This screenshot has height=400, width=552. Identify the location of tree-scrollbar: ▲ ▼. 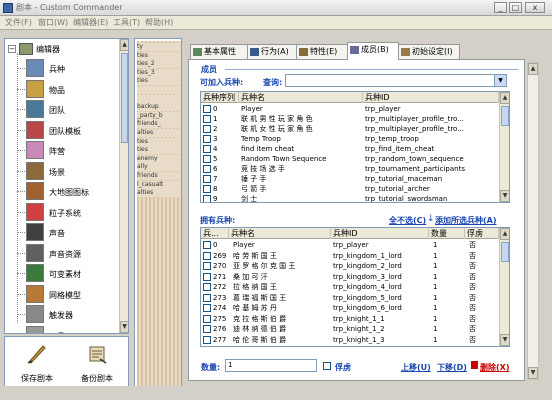
(123, 186).